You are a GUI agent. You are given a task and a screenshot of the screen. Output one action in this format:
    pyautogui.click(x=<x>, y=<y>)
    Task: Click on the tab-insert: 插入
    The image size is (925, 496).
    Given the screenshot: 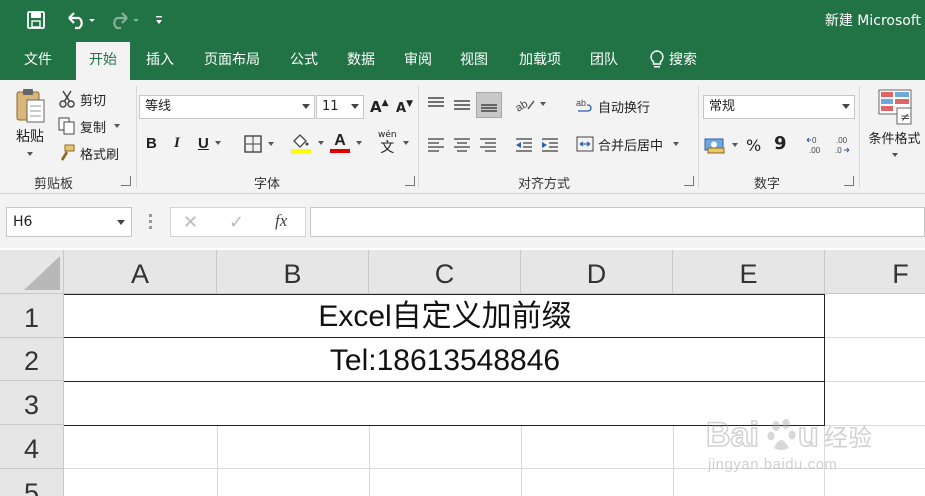 What is the action you would take?
    pyautogui.click(x=160, y=60)
    